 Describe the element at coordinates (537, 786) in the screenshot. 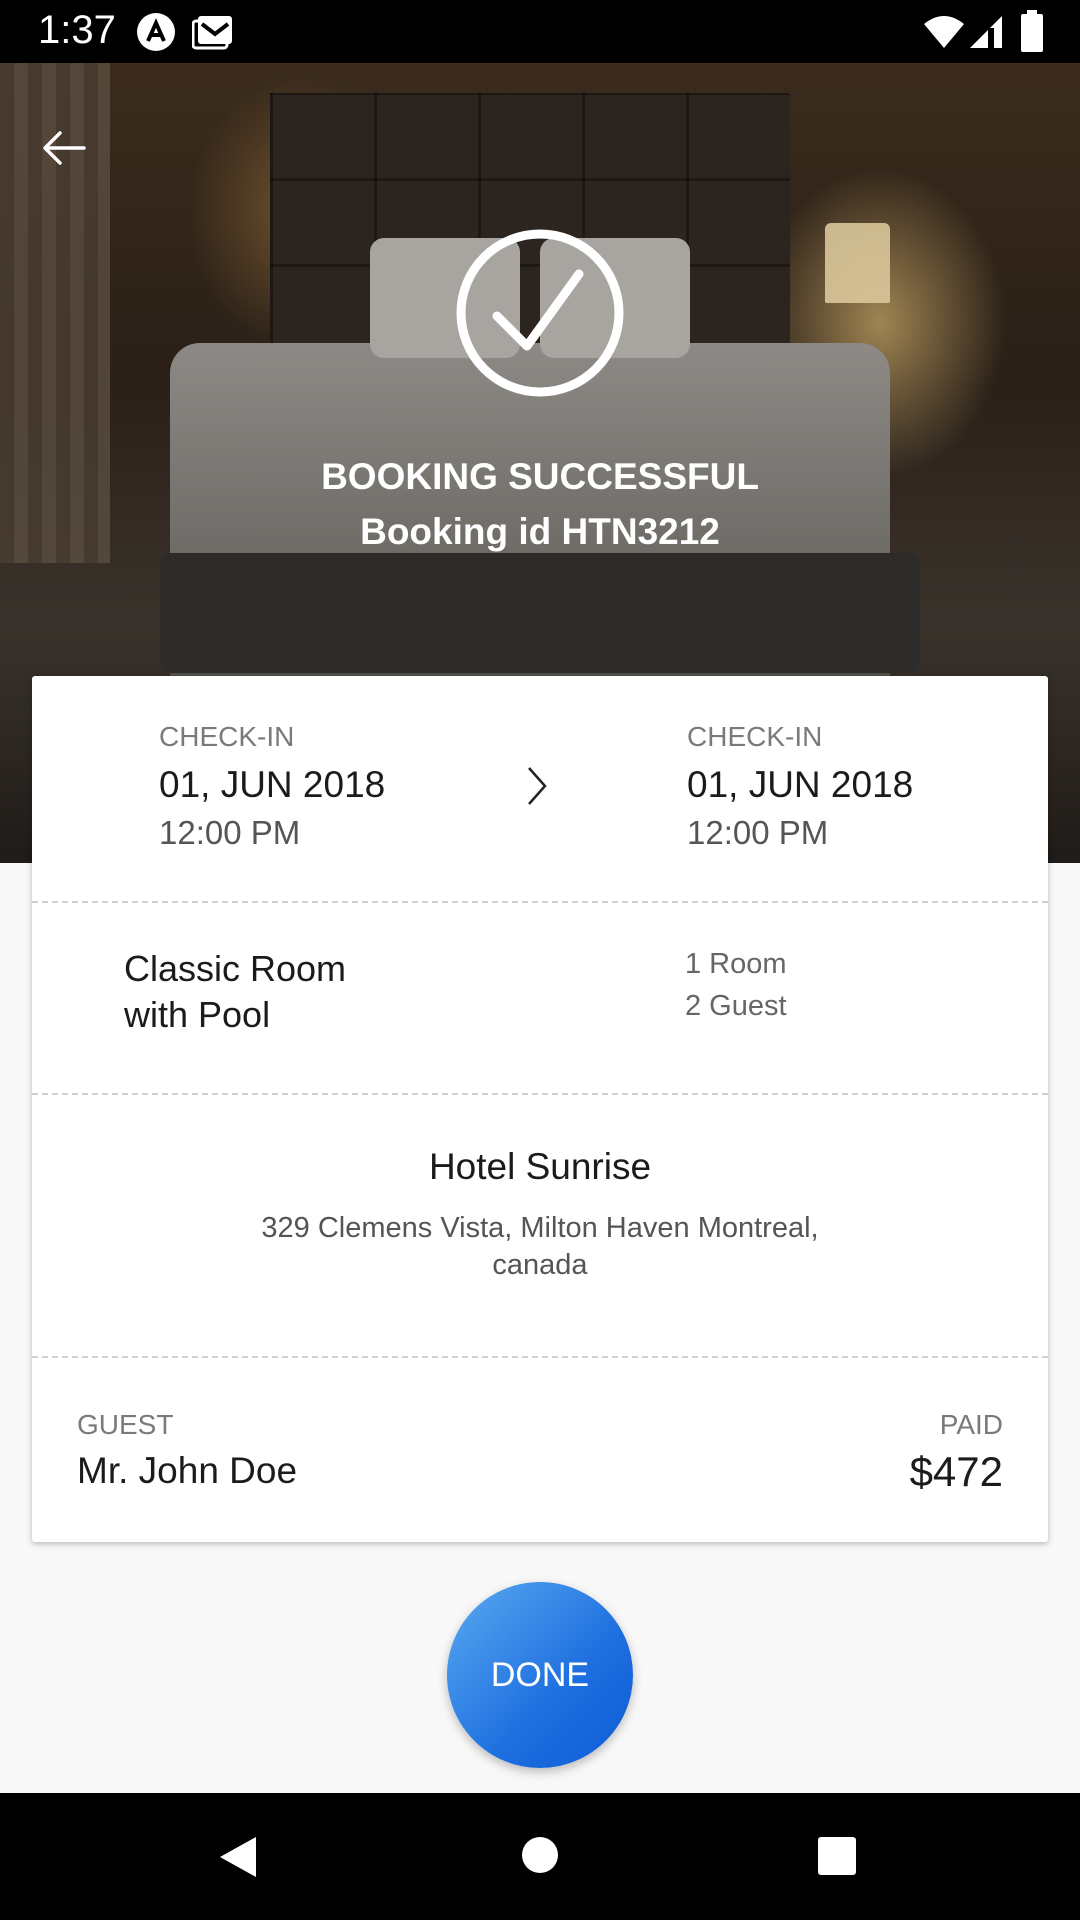

I see `chevron-right-icon` at that location.